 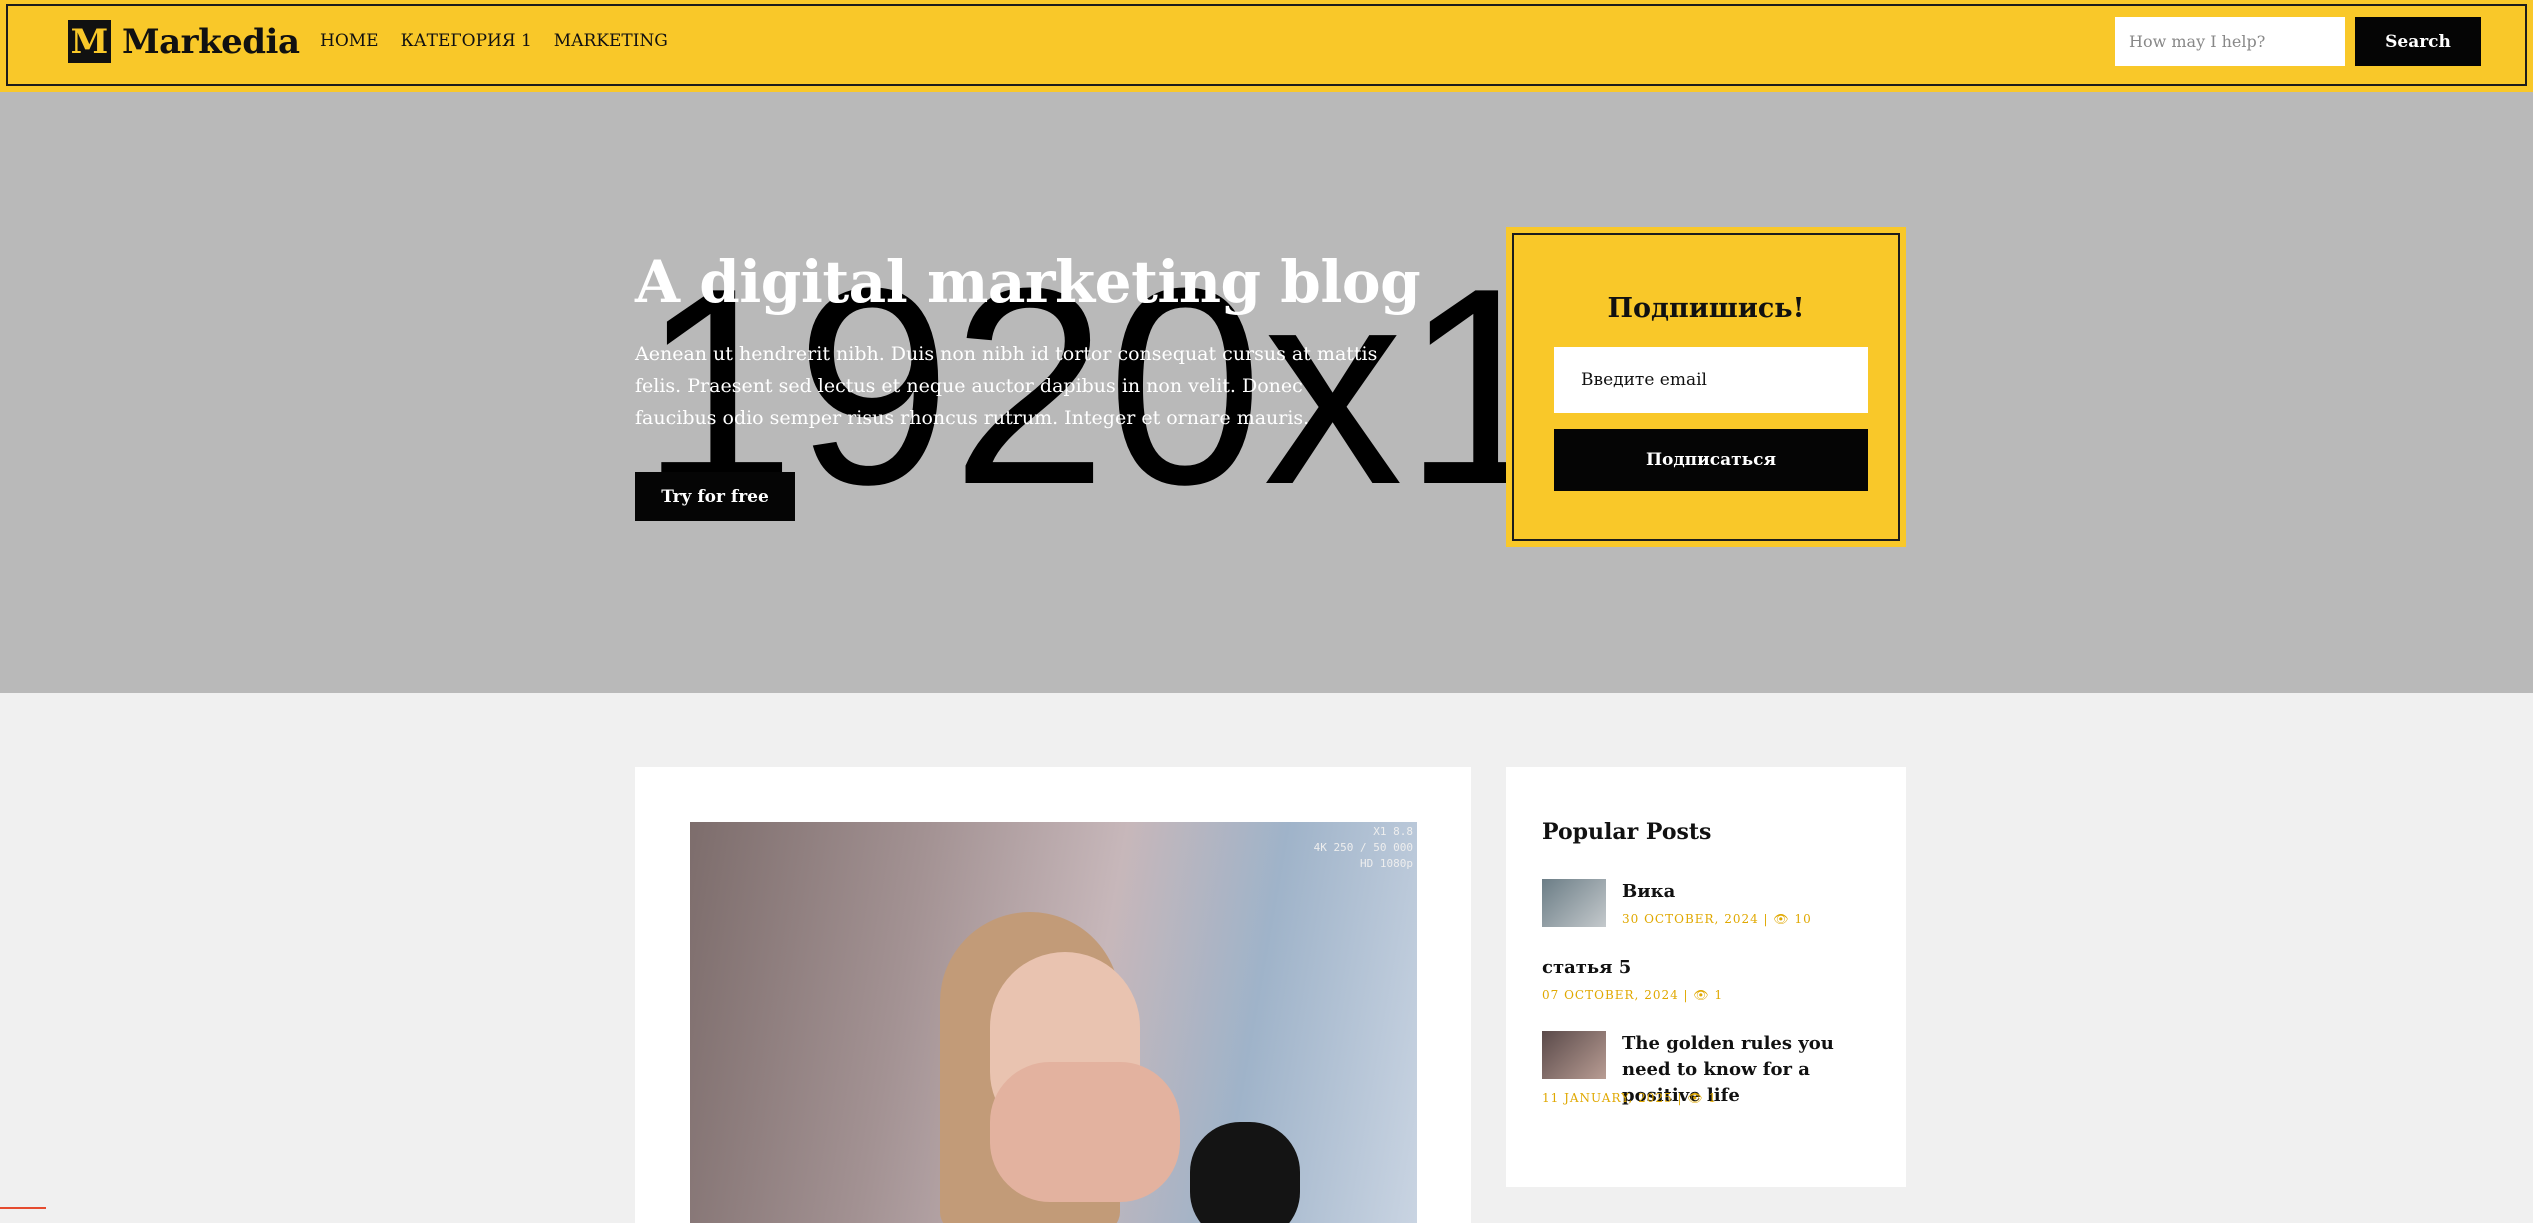 I want to click on subscribe-frame: Подпишись! Подписаться, so click(x=1706, y=387).